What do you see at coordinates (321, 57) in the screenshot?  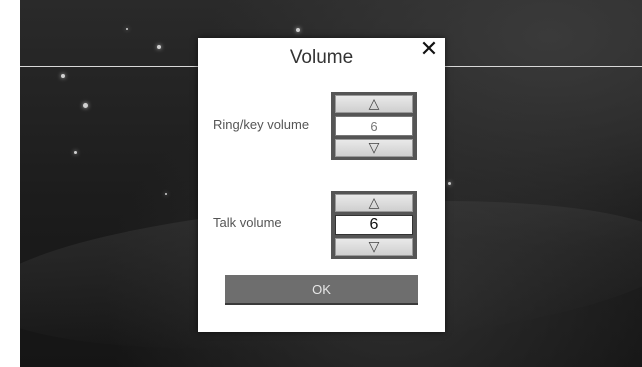 I see `dialog-title: Volume` at bounding box center [321, 57].